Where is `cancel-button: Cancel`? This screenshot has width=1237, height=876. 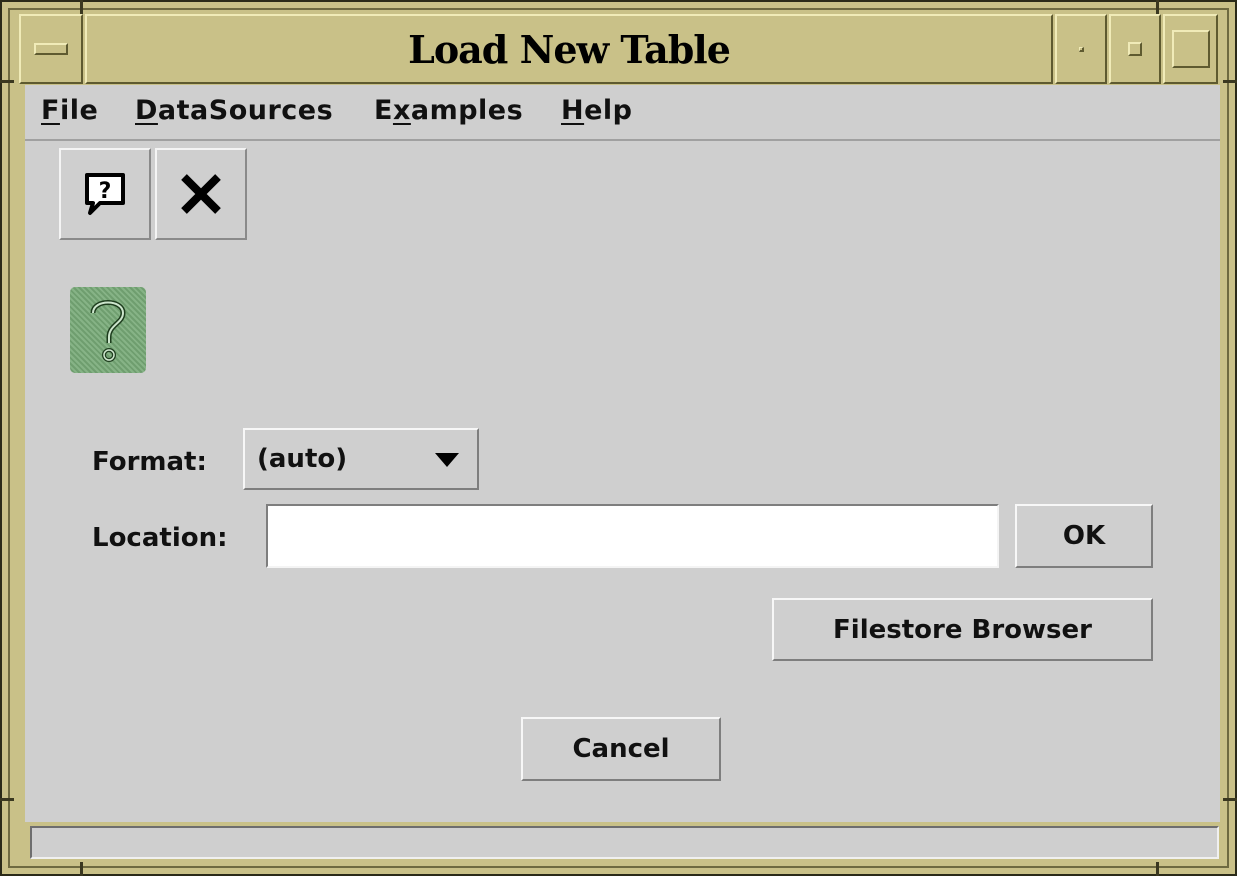 cancel-button: Cancel is located at coordinates (621, 749).